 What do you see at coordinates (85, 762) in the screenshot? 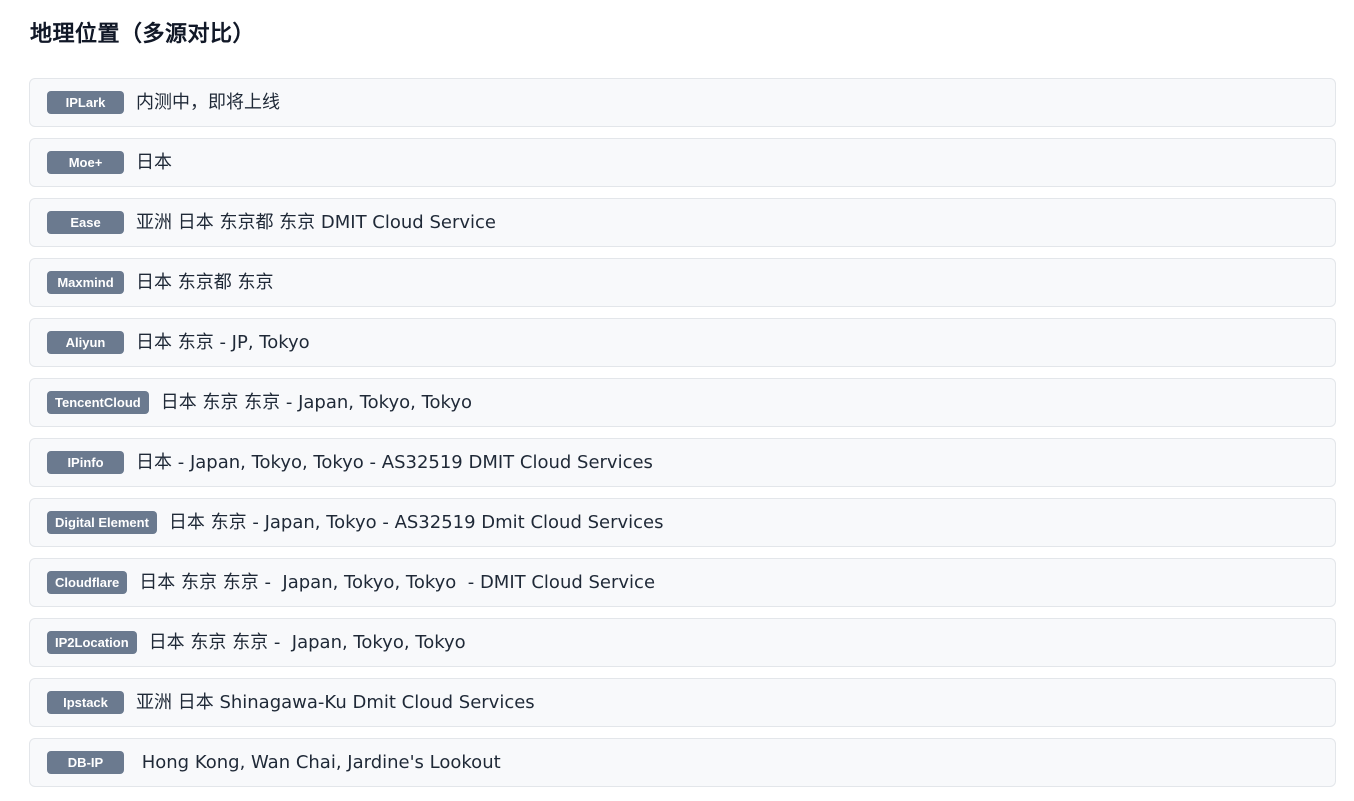
I see `source-badge: DB-IP` at bounding box center [85, 762].